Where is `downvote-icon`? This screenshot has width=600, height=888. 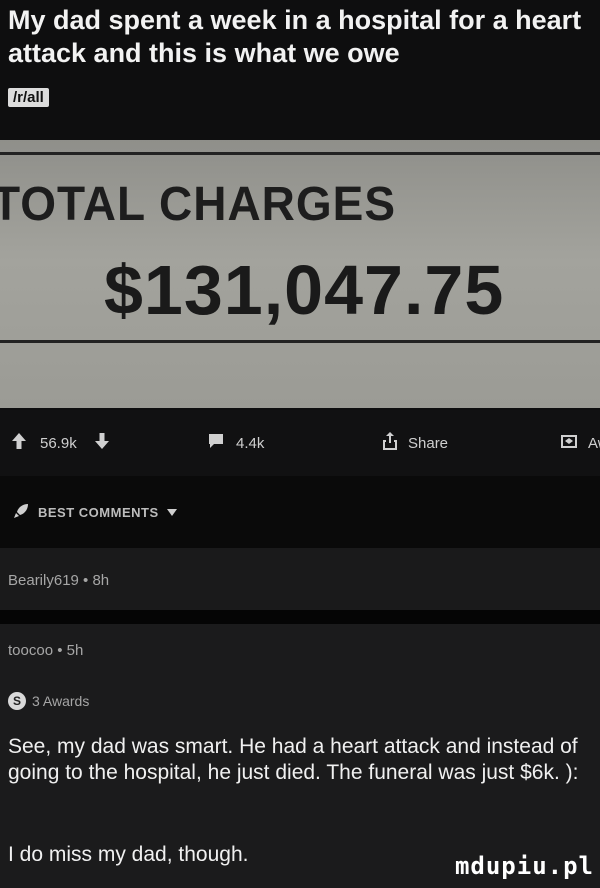
downvote-icon is located at coordinates (101, 443).